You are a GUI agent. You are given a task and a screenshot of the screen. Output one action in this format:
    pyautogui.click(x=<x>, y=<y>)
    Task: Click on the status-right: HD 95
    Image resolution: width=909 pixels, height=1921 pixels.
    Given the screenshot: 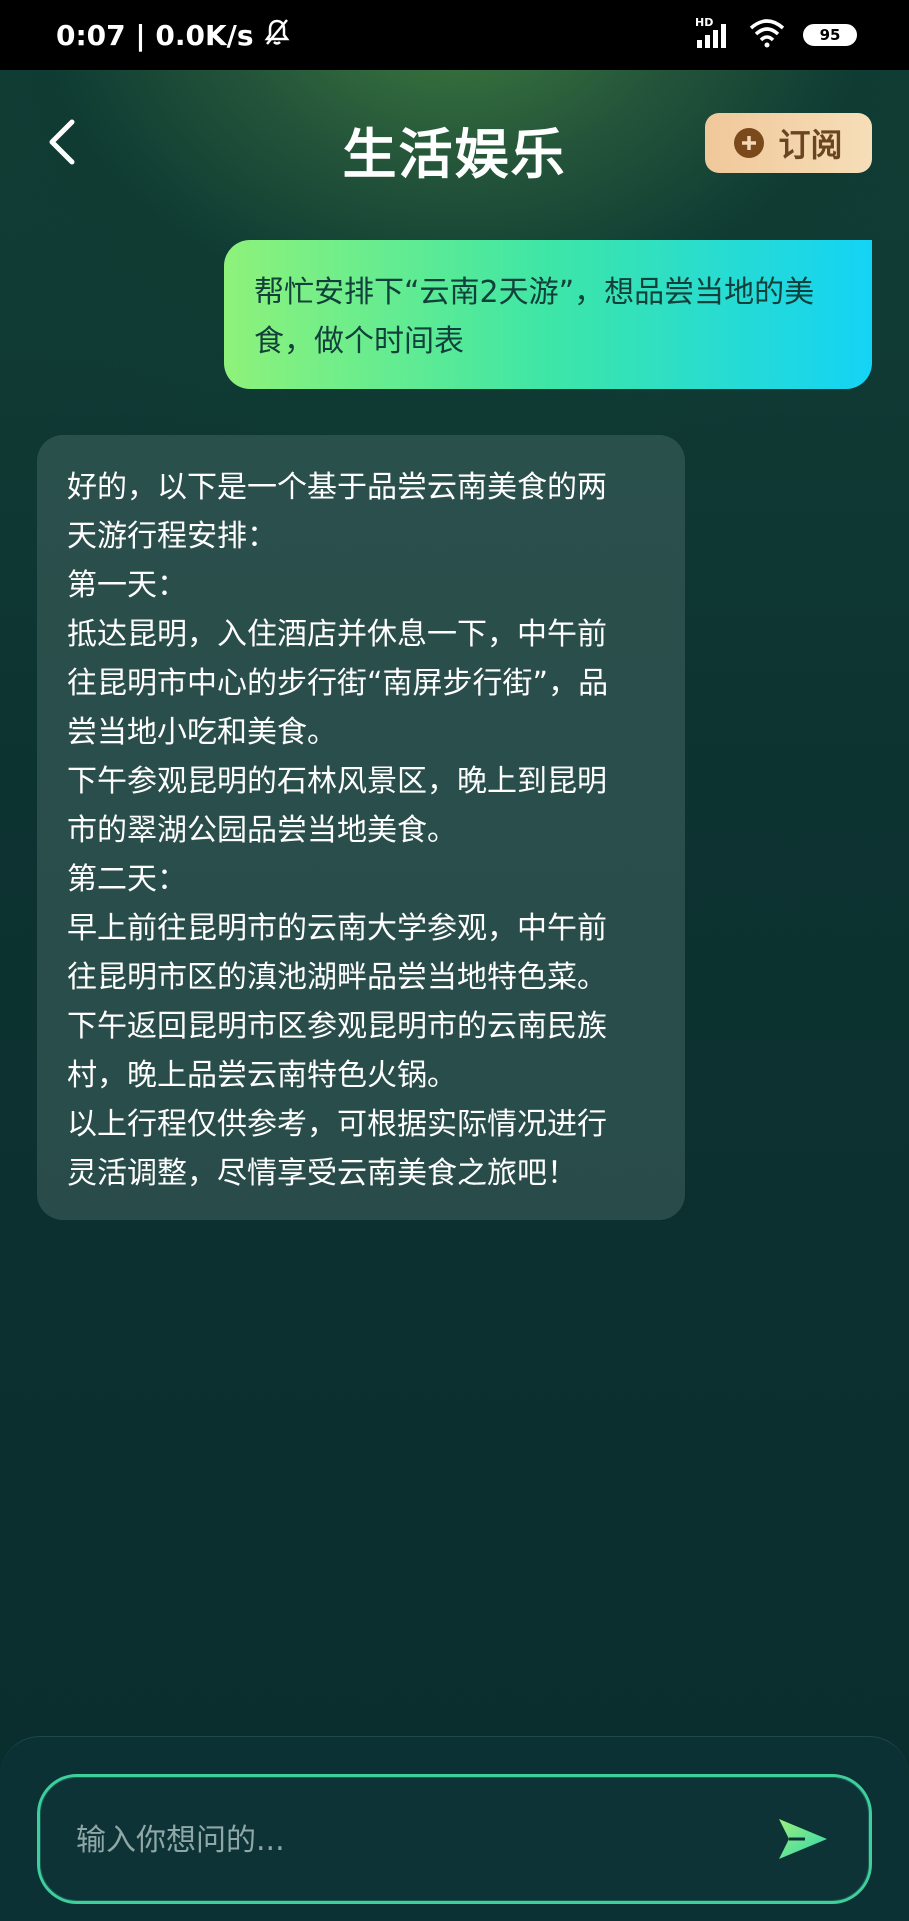 What is the action you would take?
    pyautogui.click(x=776, y=34)
    